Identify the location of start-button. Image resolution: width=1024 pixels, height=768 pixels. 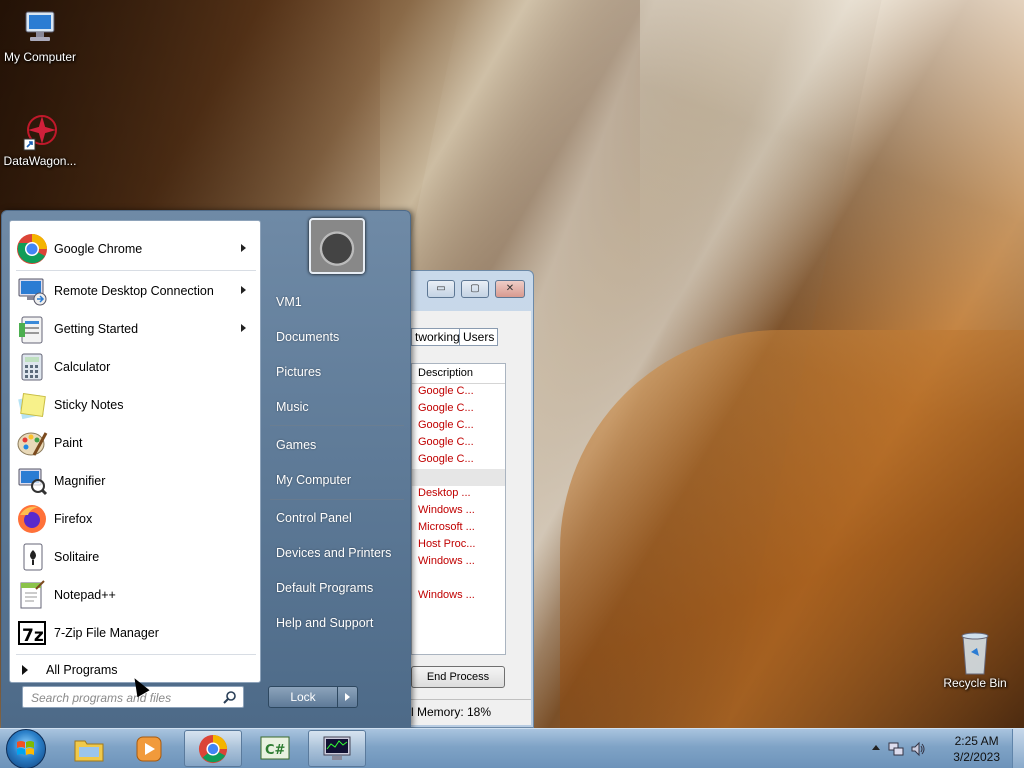
(26, 748).